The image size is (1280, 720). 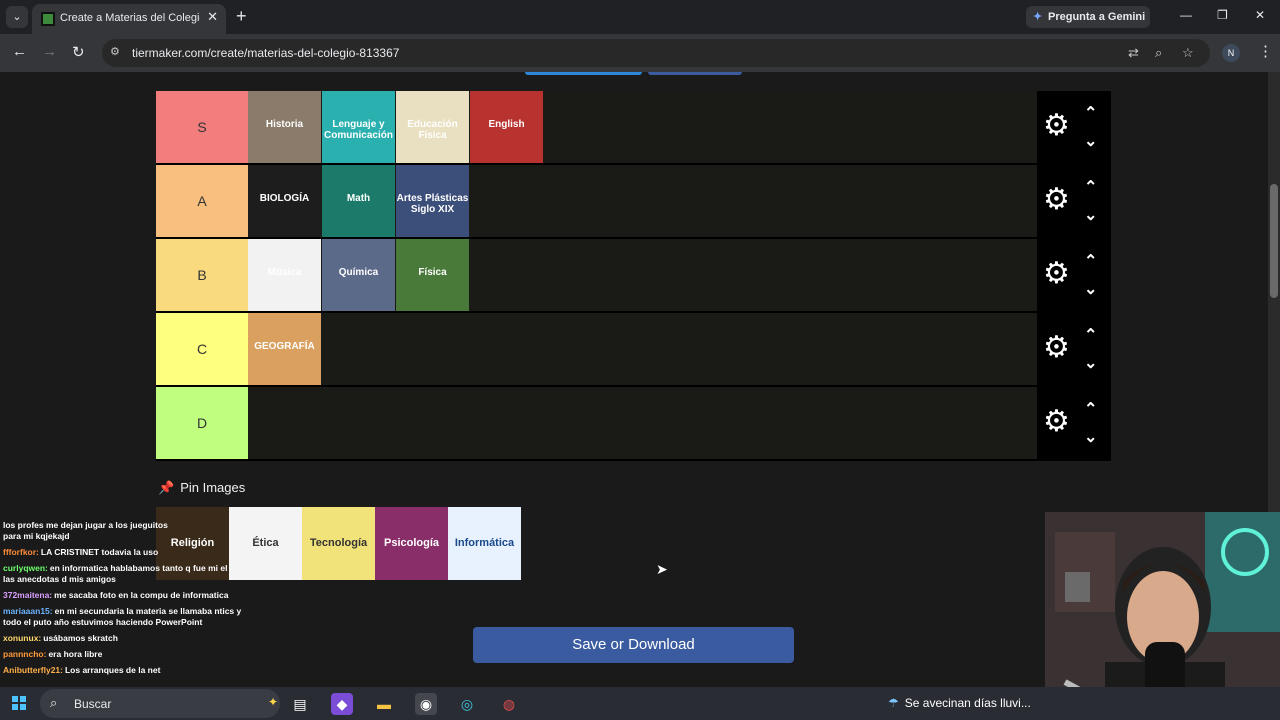 What do you see at coordinates (212, 17) in the screenshot?
I see `tab-close-icon: ✕` at bounding box center [212, 17].